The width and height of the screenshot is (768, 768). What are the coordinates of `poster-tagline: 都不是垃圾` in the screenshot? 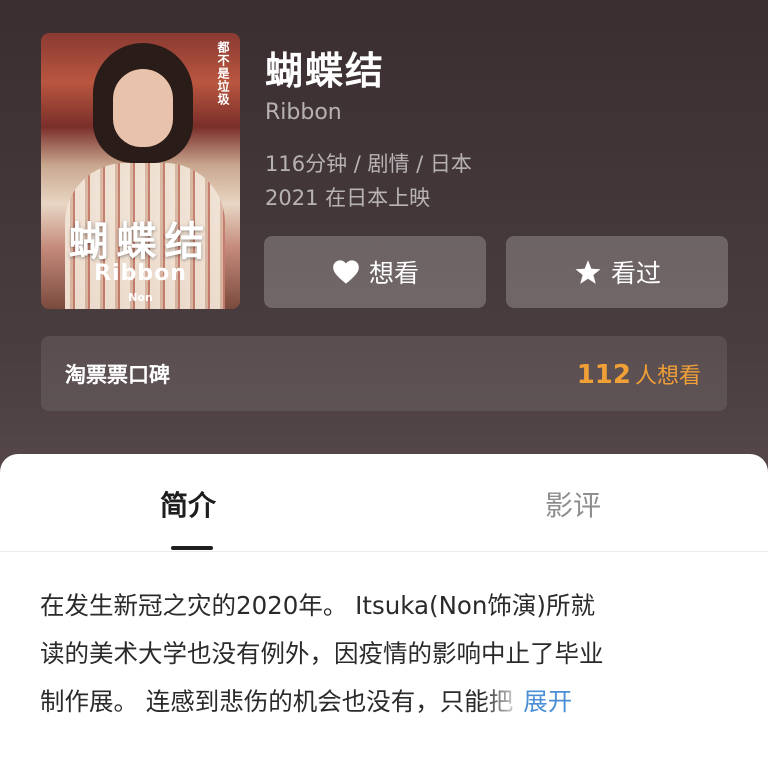 It's located at (223, 73).